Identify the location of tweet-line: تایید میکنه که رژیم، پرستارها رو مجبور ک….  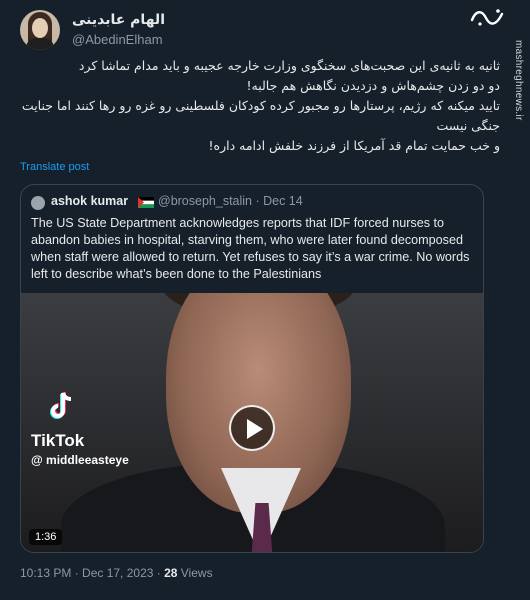
(260, 115).